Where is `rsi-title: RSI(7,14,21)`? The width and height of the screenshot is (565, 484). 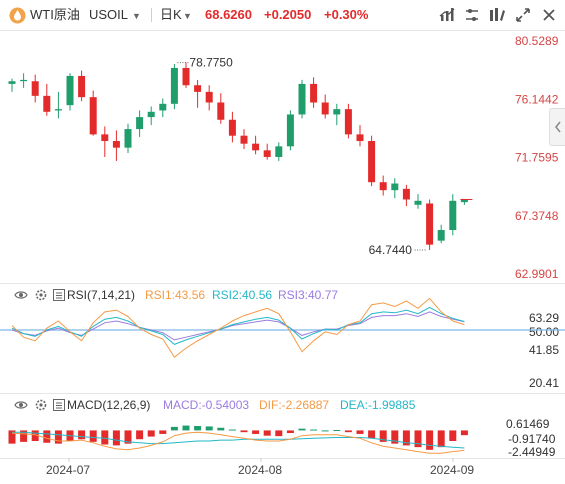
rsi-title: RSI(7,14,21) is located at coordinates (101, 295).